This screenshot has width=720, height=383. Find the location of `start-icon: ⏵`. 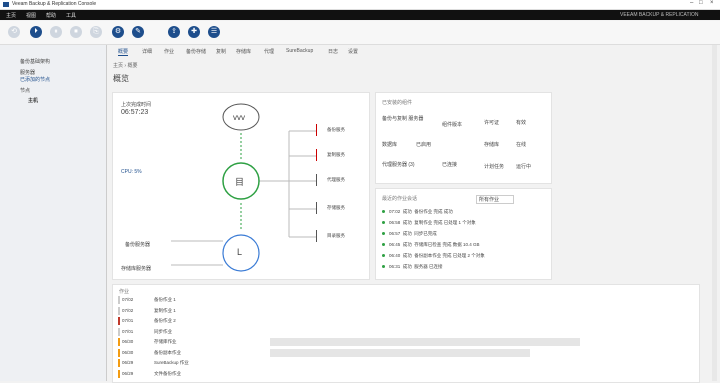

start-icon: ⏵ is located at coordinates (36, 32).